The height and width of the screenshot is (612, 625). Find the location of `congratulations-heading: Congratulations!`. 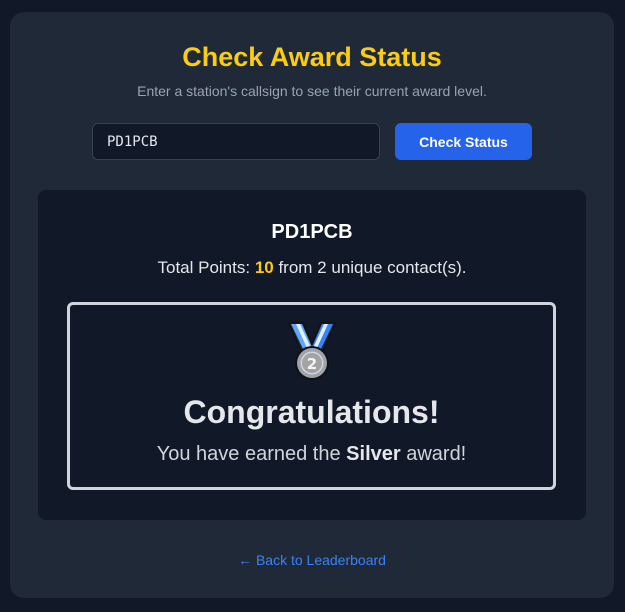

congratulations-heading: Congratulations! is located at coordinates (311, 412).